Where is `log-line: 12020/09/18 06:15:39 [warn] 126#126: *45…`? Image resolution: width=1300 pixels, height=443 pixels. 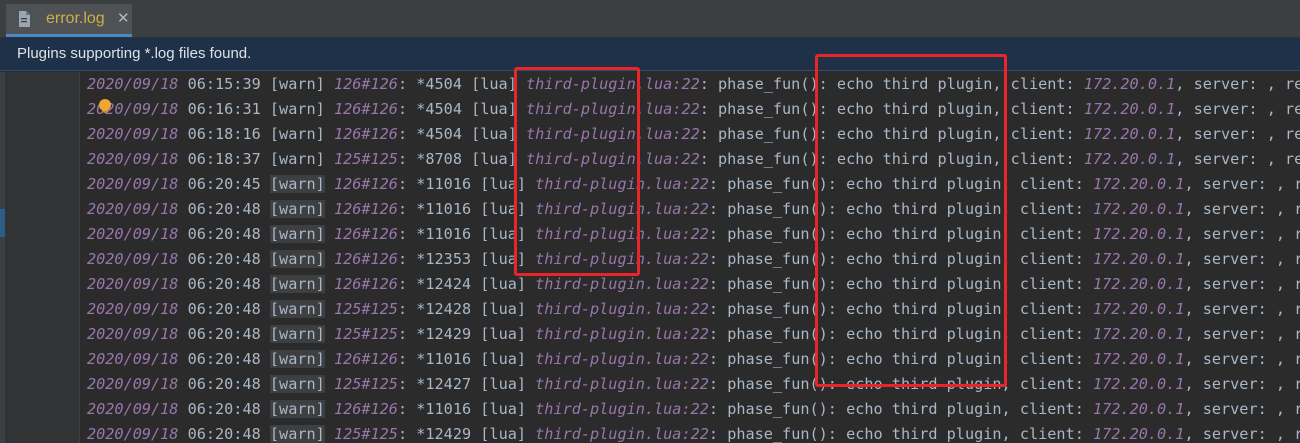 log-line: 12020/09/18 06:15:39 [warn] 126#126: *45… is located at coordinates (690, 84).